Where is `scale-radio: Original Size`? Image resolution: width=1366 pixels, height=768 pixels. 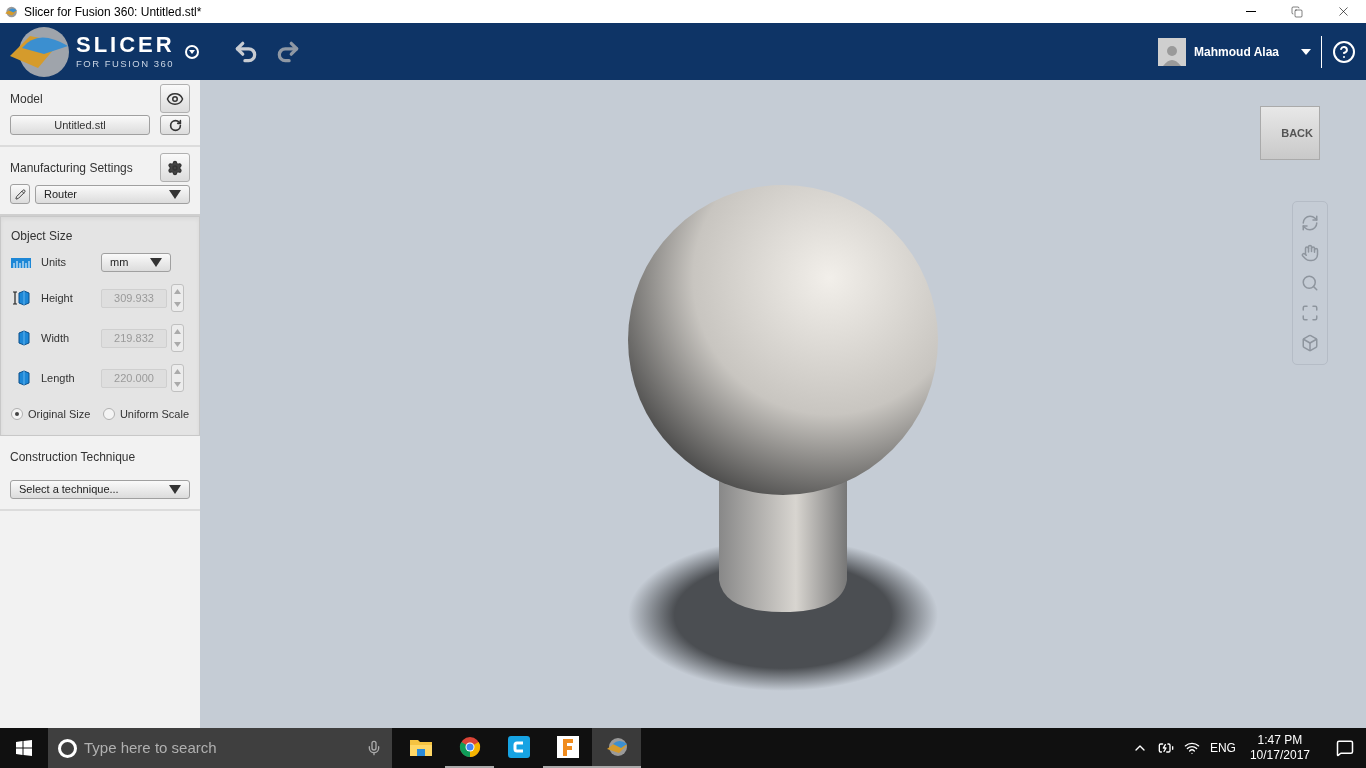
scale-radio: Original Size is located at coordinates (51, 414).